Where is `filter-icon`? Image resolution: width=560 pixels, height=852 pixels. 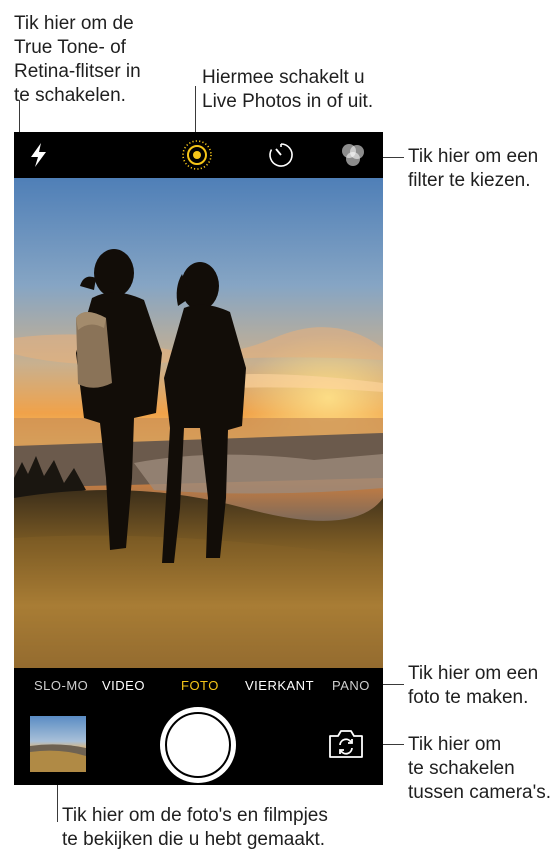
filter-icon is located at coordinates (353, 155).